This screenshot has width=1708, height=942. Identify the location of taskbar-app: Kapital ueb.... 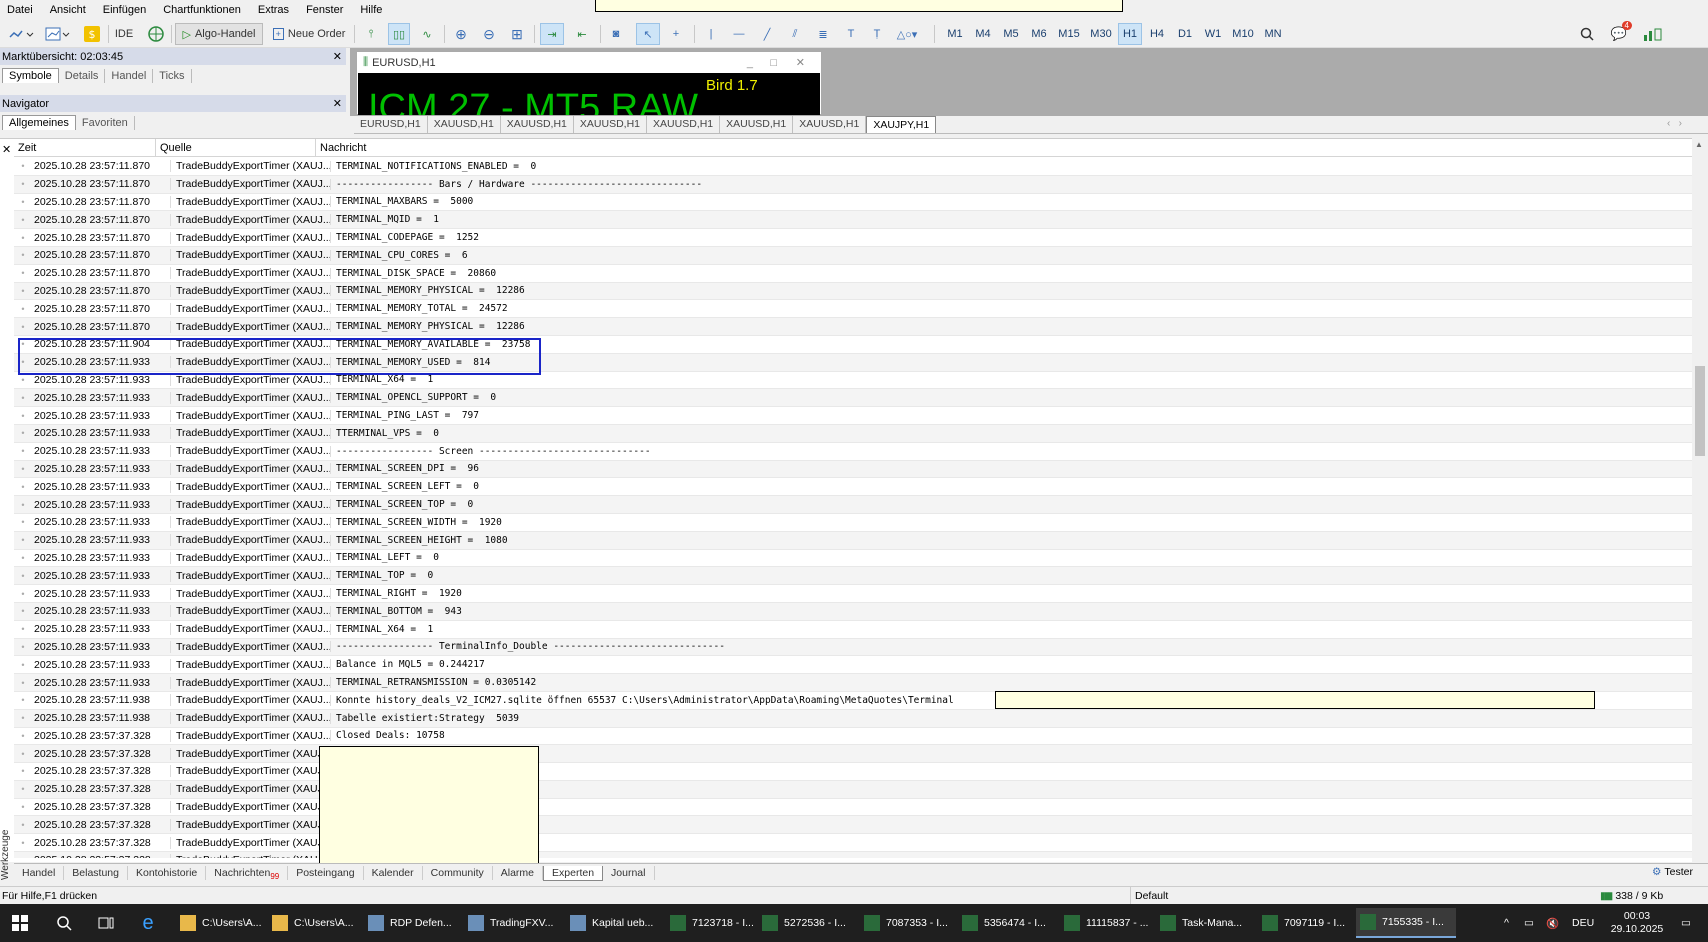
(616, 923).